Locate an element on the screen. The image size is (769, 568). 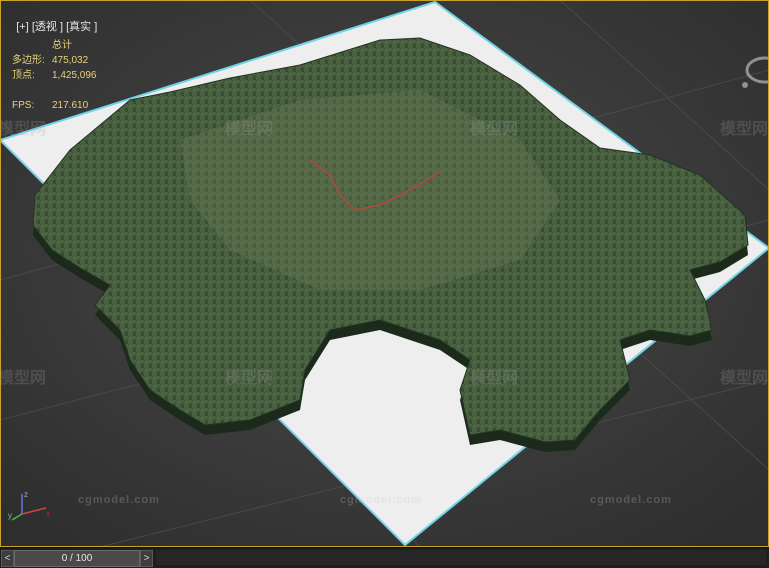
timeline-bar: < 0 / 100 > is located at coordinates (384, 557).